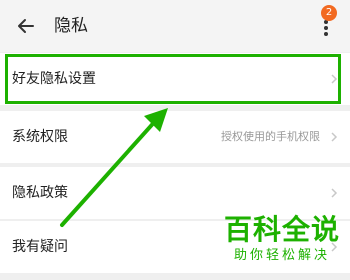 The width and height of the screenshot is (350, 280). What do you see at coordinates (40, 193) in the screenshot?
I see `menu-item-label: 隐私政策` at bounding box center [40, 193].